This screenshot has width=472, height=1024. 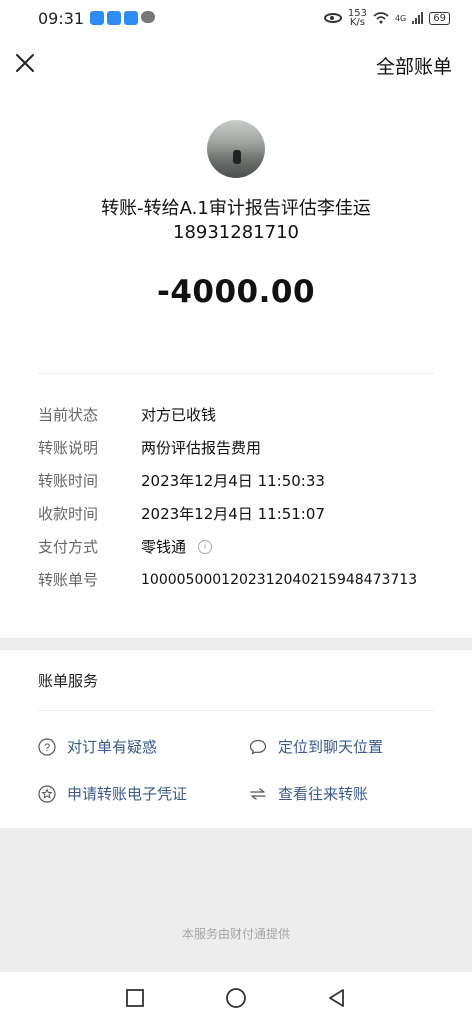 What do you see at coordinates (400, 18) in the screenshot?
I see `network-type: 4G` at bounding box center [400, 18].